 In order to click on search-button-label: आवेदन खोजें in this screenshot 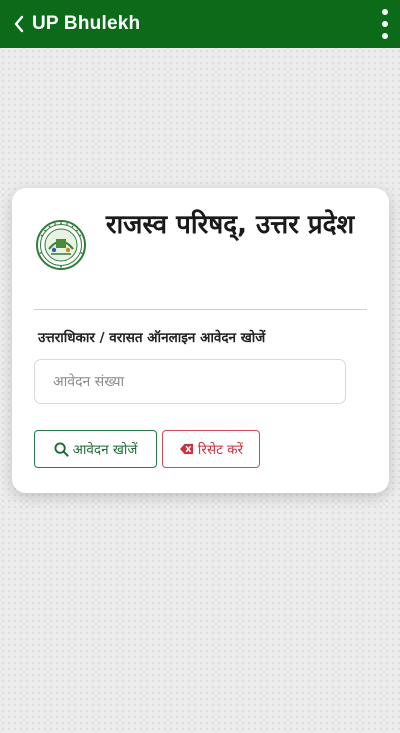, I will do `click(105, 450)`.